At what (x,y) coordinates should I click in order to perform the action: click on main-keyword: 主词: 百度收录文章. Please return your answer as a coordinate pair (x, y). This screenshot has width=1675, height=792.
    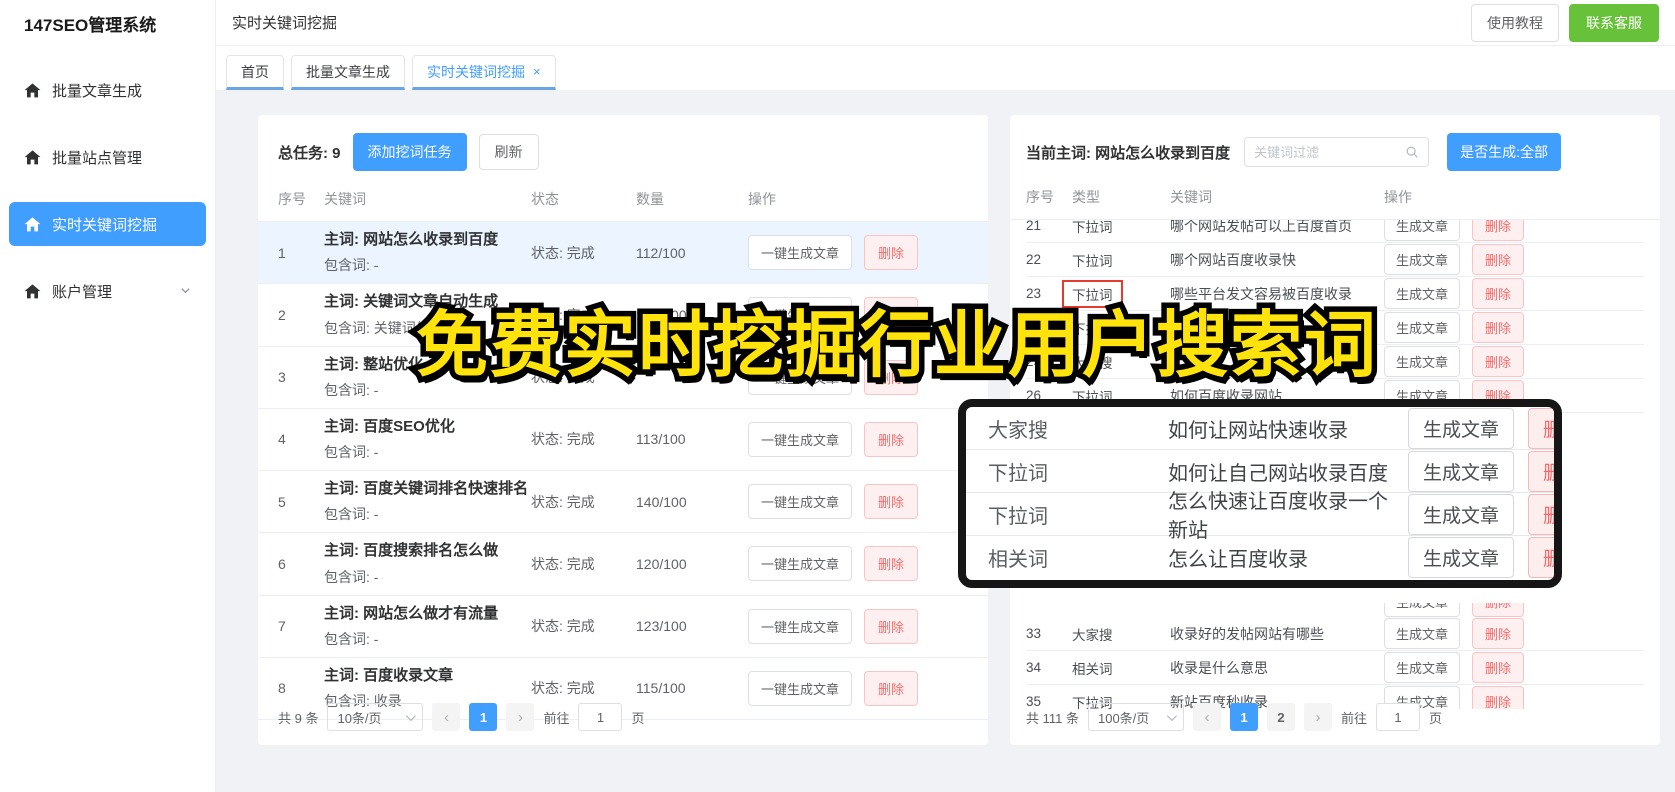
    Looking at the image, I should click on (389, 675).